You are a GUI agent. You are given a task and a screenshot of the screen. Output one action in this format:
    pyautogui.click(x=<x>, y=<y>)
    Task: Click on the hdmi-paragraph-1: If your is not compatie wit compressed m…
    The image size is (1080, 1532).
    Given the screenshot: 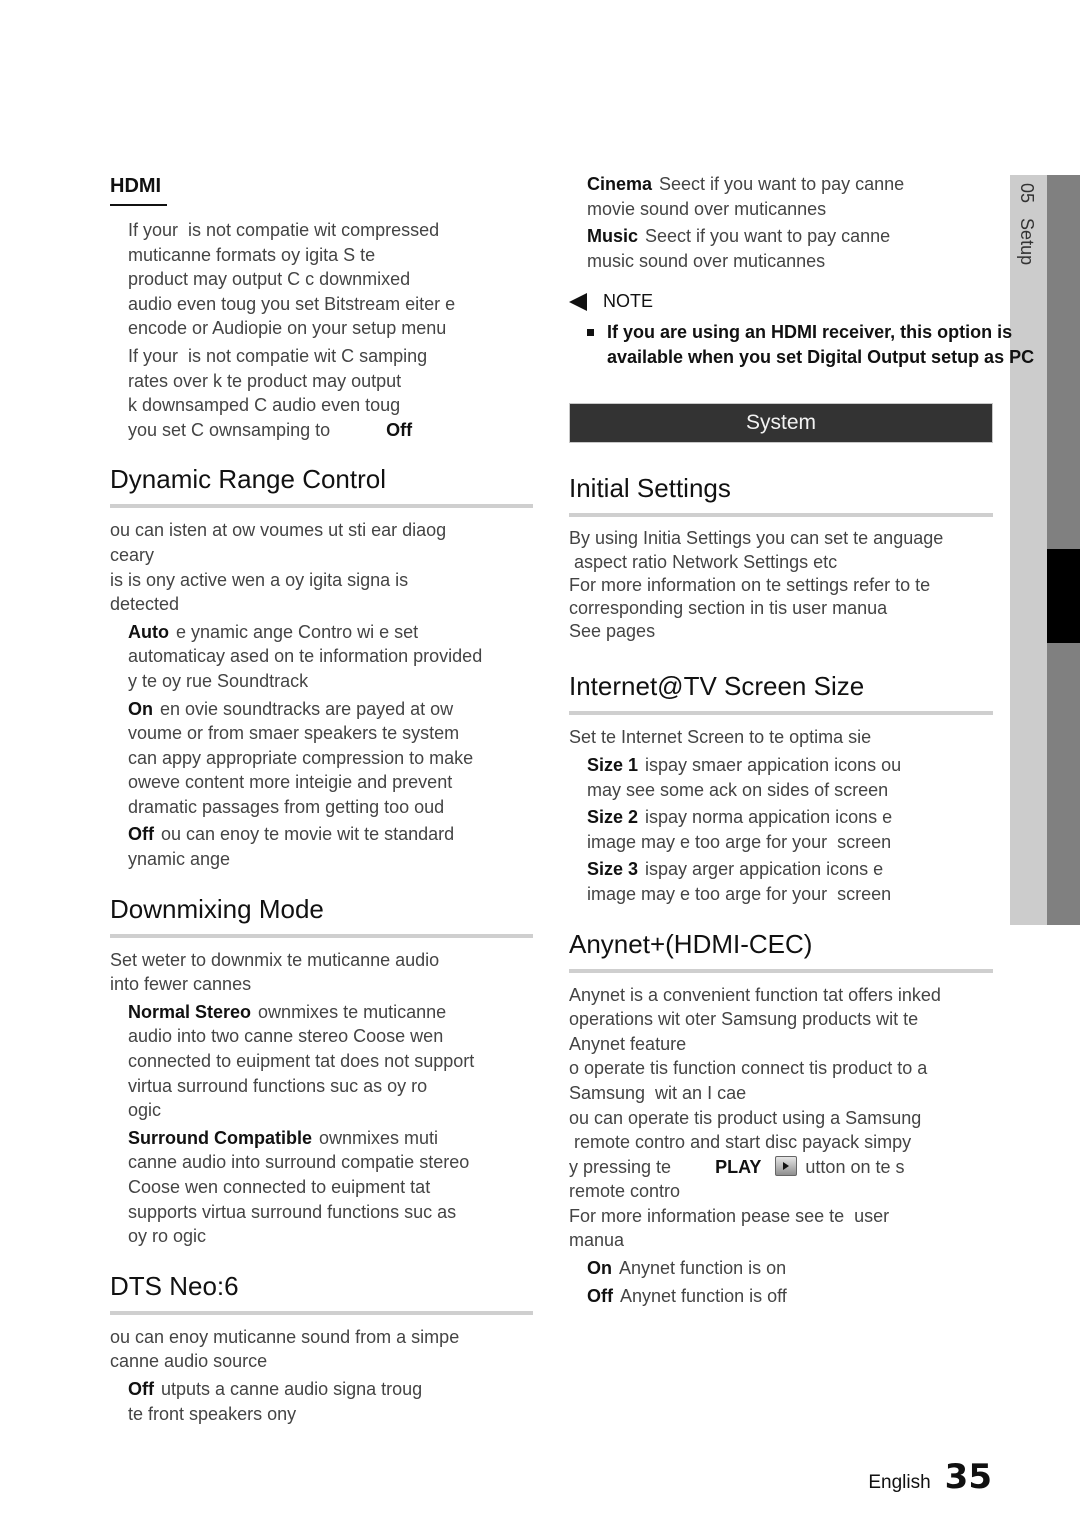 What is the action you would take?
    pyautogui.click(x=292, y=279)
    